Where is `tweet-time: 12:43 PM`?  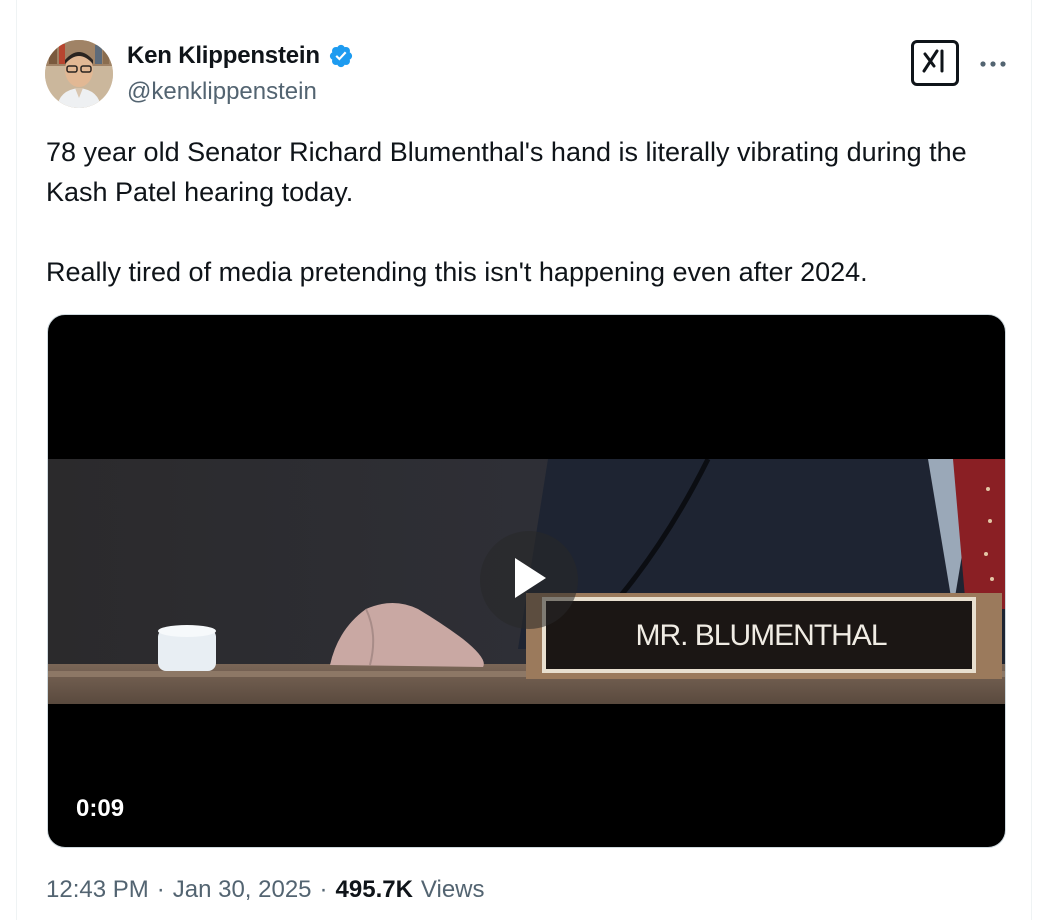
tweet-time: 12:43 PM is located at coordinates (97, 890).